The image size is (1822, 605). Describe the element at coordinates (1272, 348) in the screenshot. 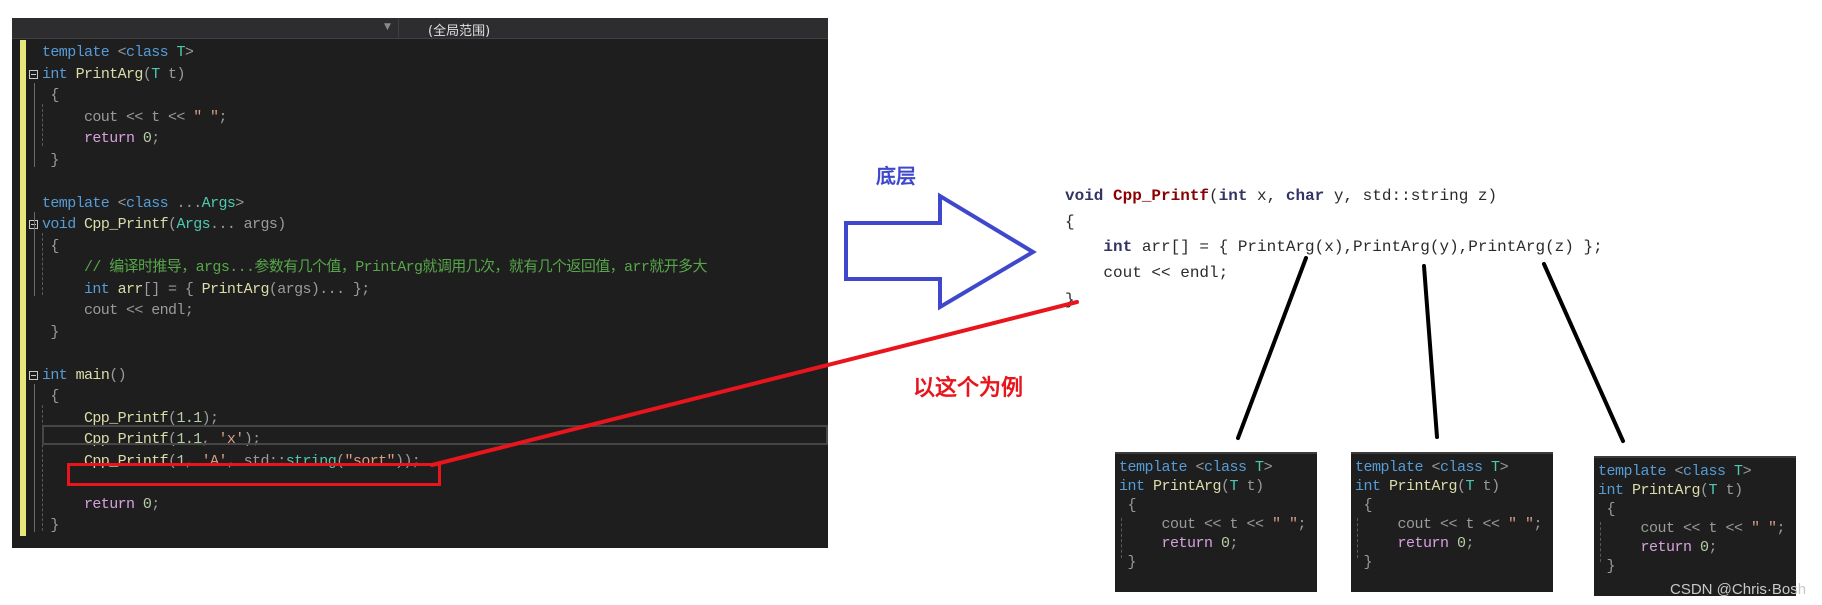

I see `connector-line-x` at that location.